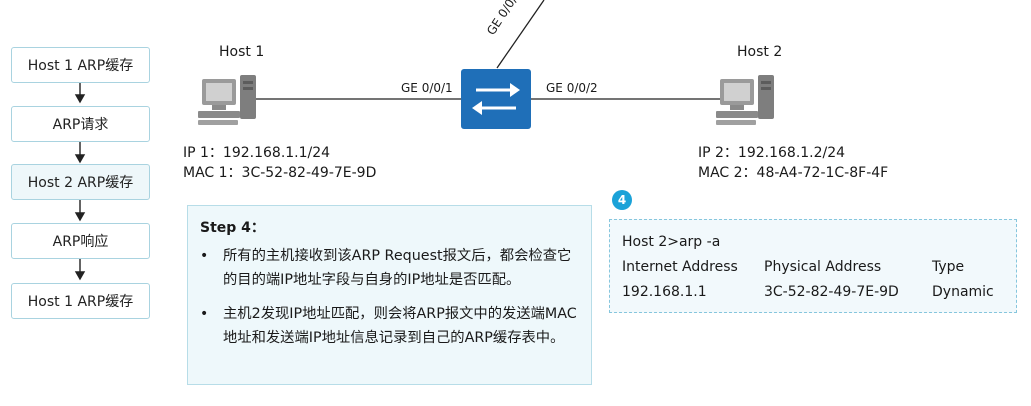 Image resolution: width=1031 pixels, height=406 pixels. Describe the element at coordinates (80, 124) in the screenshot. I see `flow-step-arp-request: ARP请求` at that location.